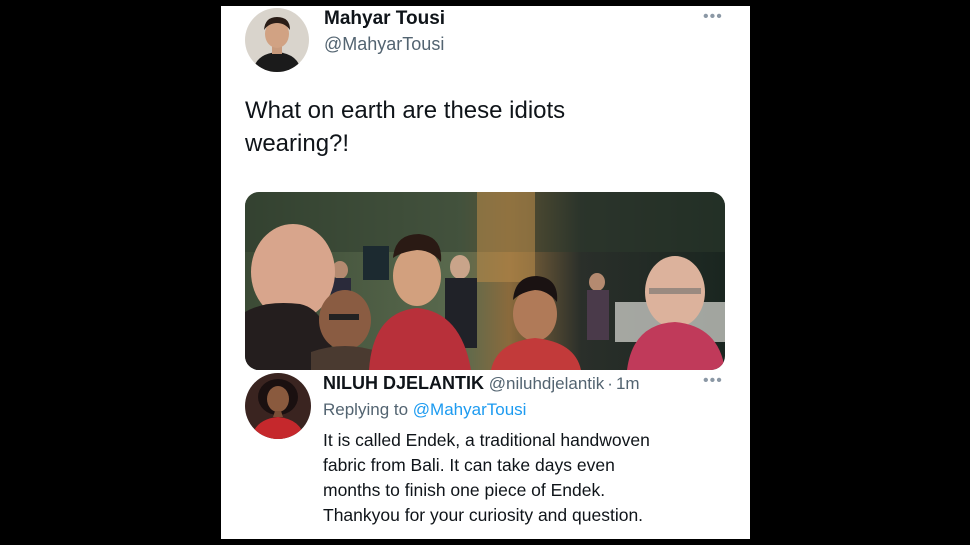 The width and height of the screenshot is (970, 545). I want to click on reply-time: 1m, so click(628, 383).